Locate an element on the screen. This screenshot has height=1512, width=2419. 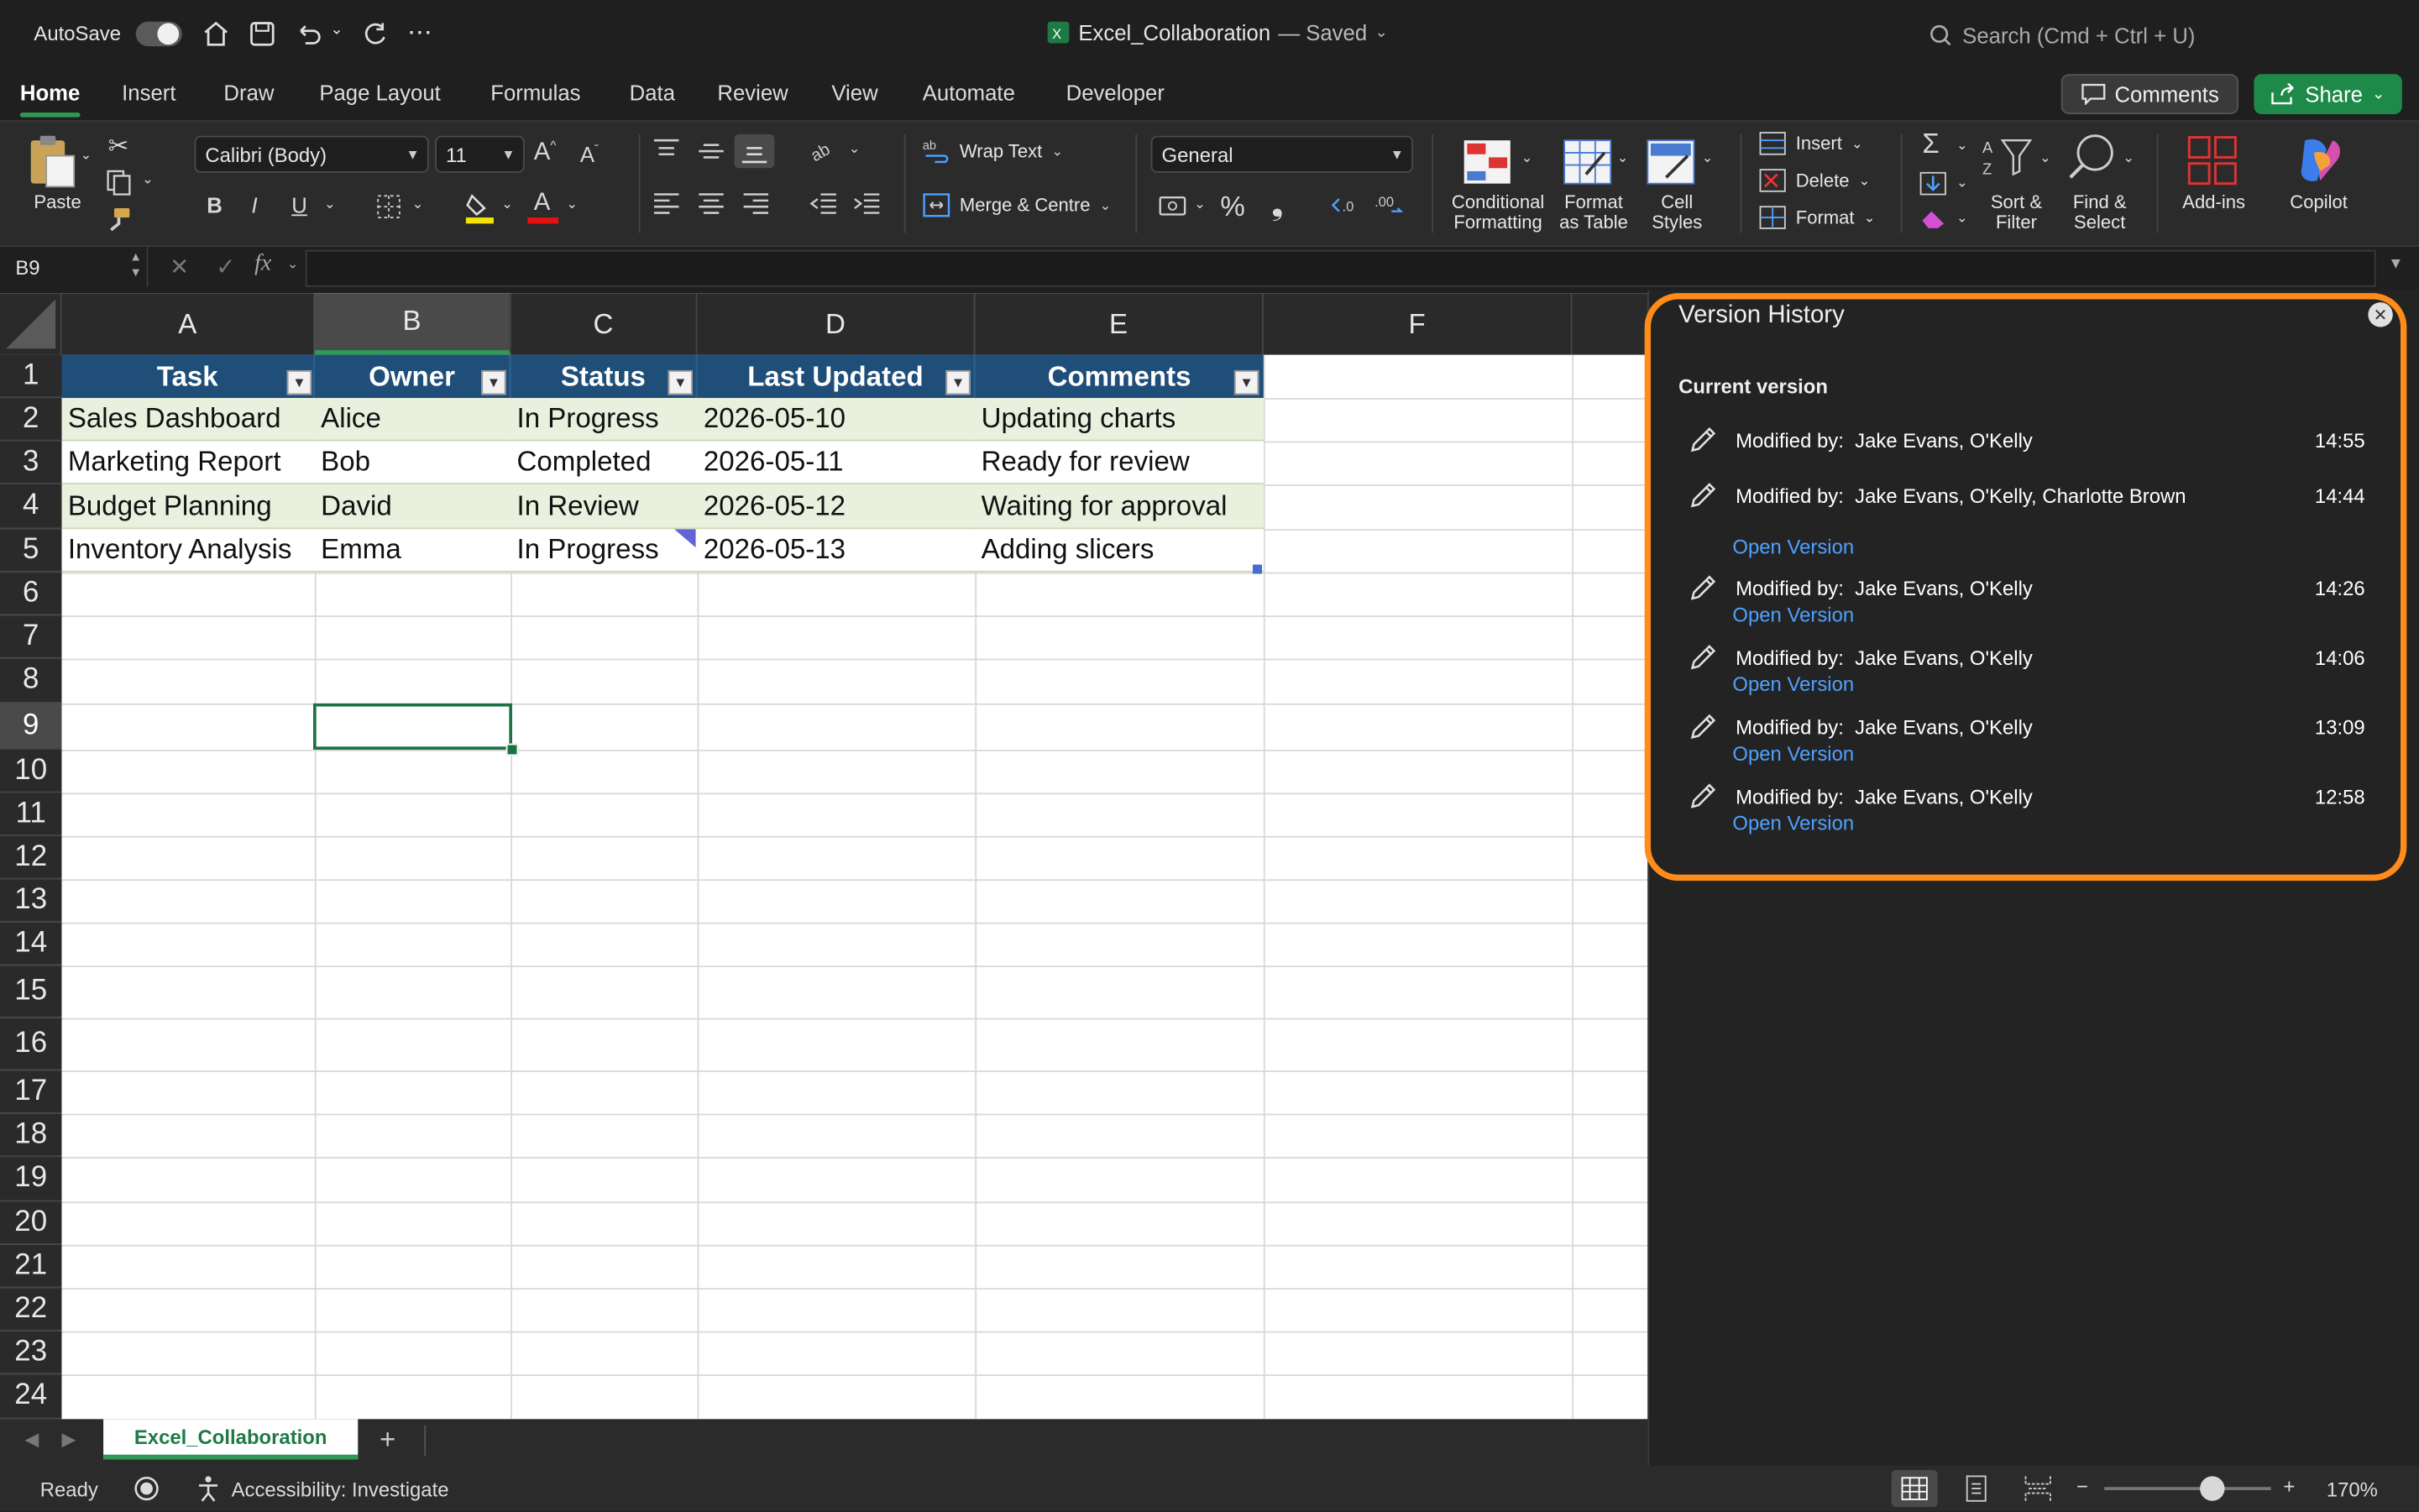
wrap-text-button: ab Wrap Text ⌄ is located at coordinates (993, 151).